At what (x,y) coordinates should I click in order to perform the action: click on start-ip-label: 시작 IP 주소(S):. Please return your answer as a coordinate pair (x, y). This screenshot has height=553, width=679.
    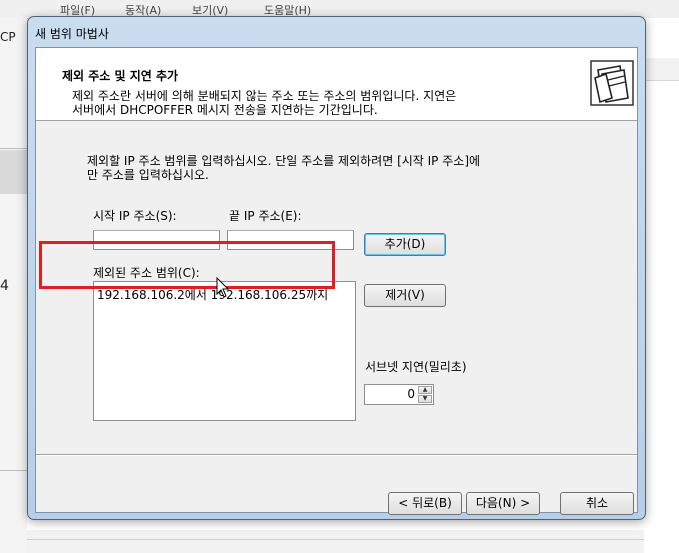
    Looking at the image, I should click on (135, 216).